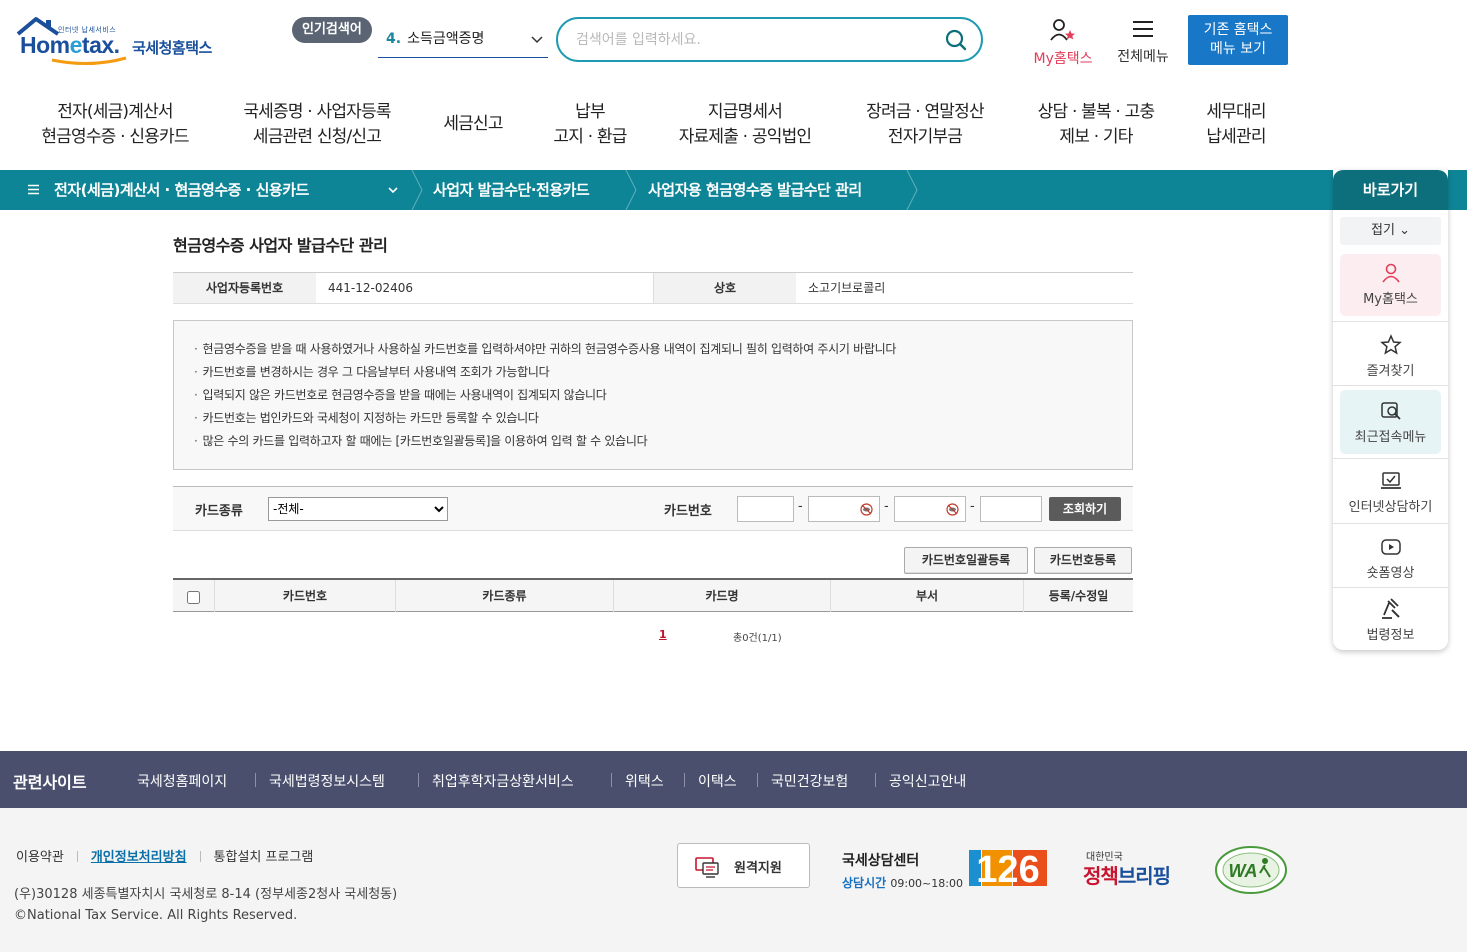 The height and width of the screenshot is (952, 1467). I want to click on gnb-certificates: 국세증명 · 사업자등록 세금관련 신청/신고, so click(317, 125).